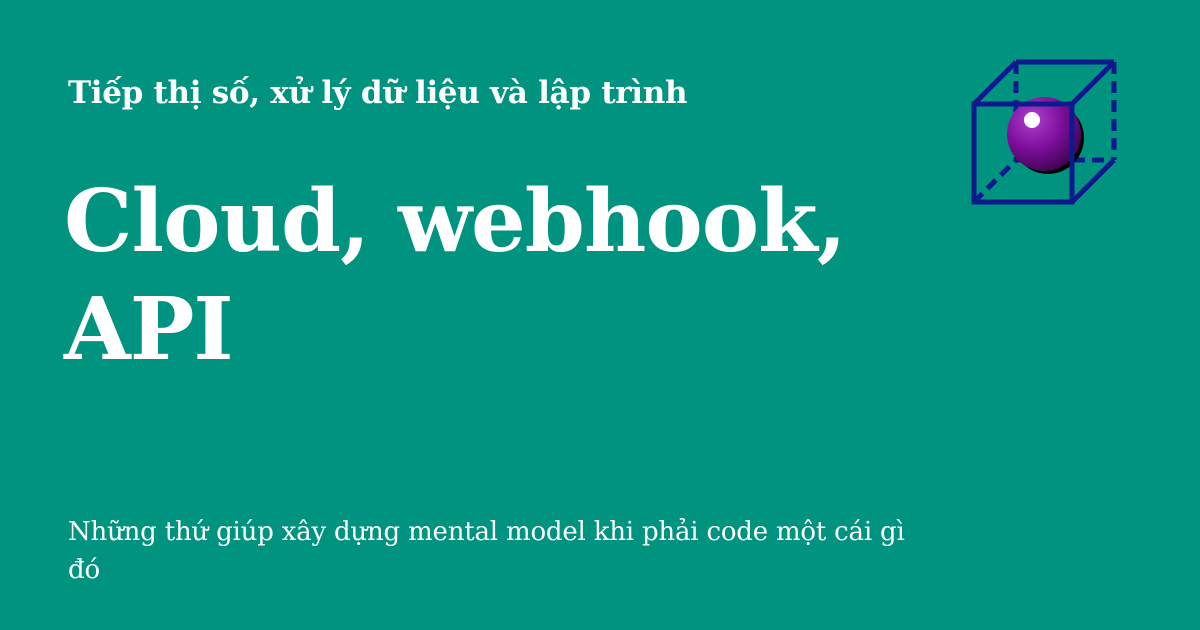  I want to click on page-title-line-2: API, so click(149, 329).